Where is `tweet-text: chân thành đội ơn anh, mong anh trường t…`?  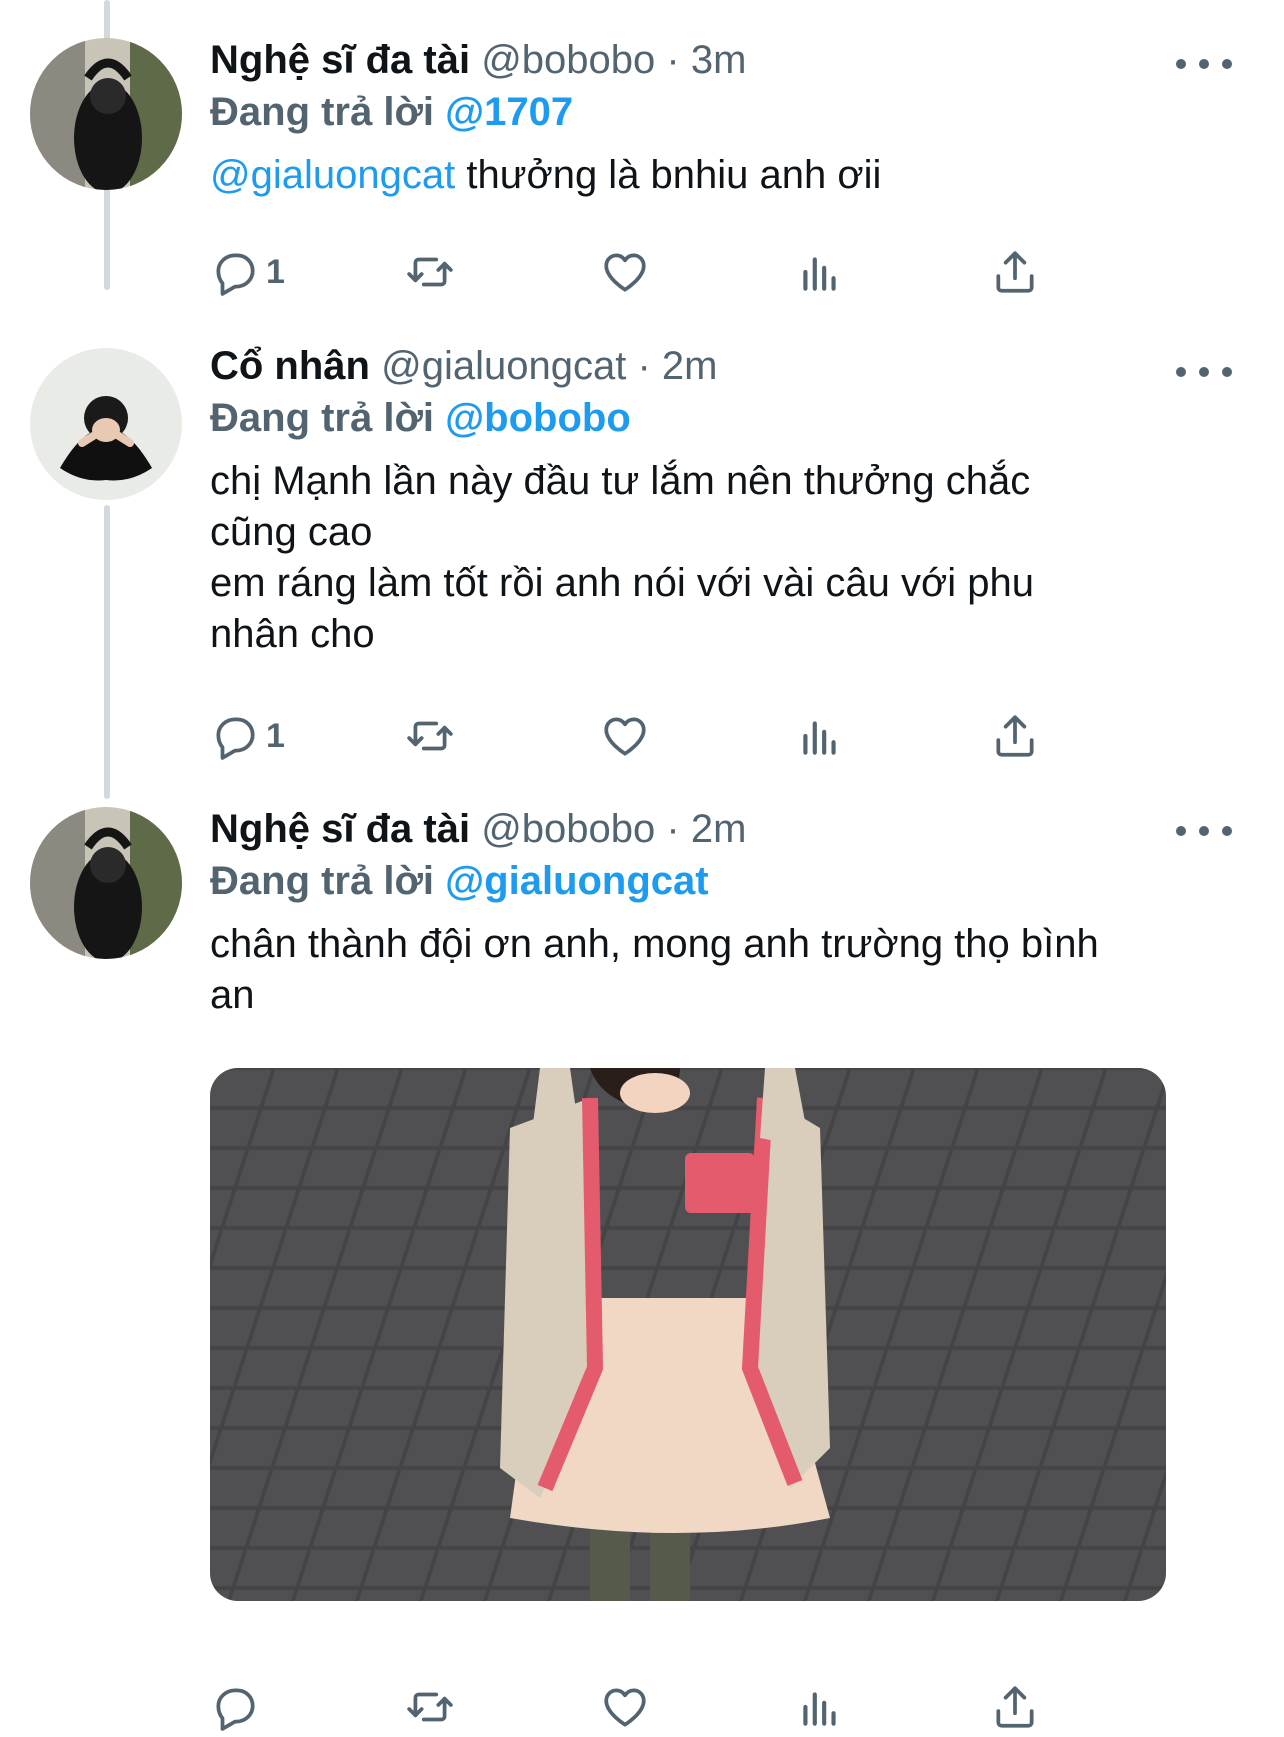 tweet-text: chân thành đội ơn anh, mong anh trường t… is located at coordinates (654, 969).